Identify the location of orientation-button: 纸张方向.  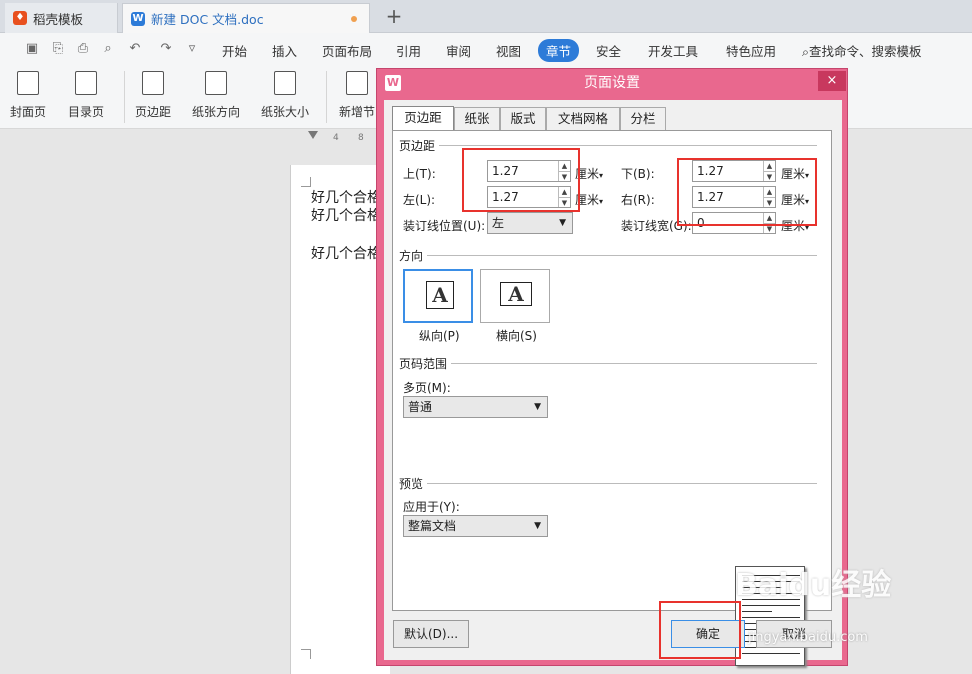
(216, 95).